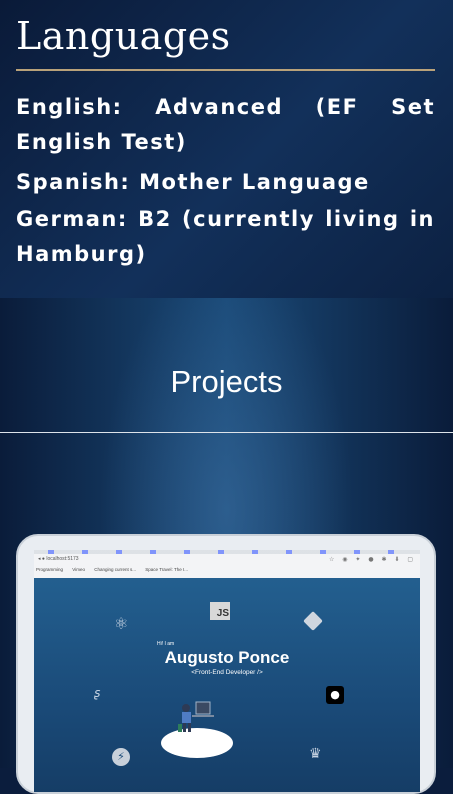  Describe the element at coordinates (227, 552) in the screenshot. I see `browser-tab-strip` at that location.